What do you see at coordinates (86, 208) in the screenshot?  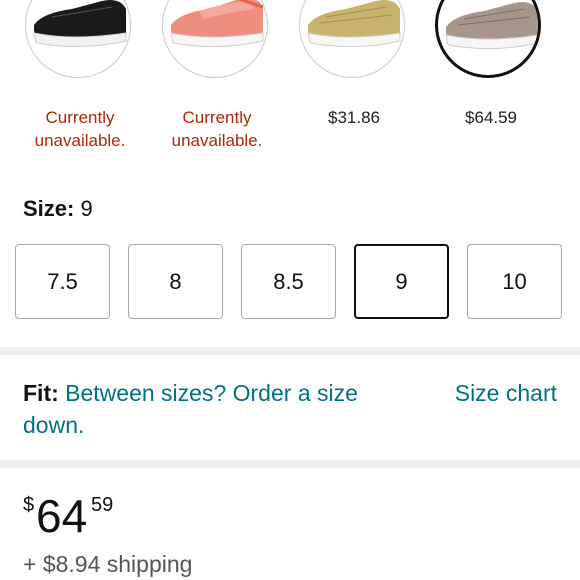 I see `size-selected-value: 9` at bounding box center [86, 208].